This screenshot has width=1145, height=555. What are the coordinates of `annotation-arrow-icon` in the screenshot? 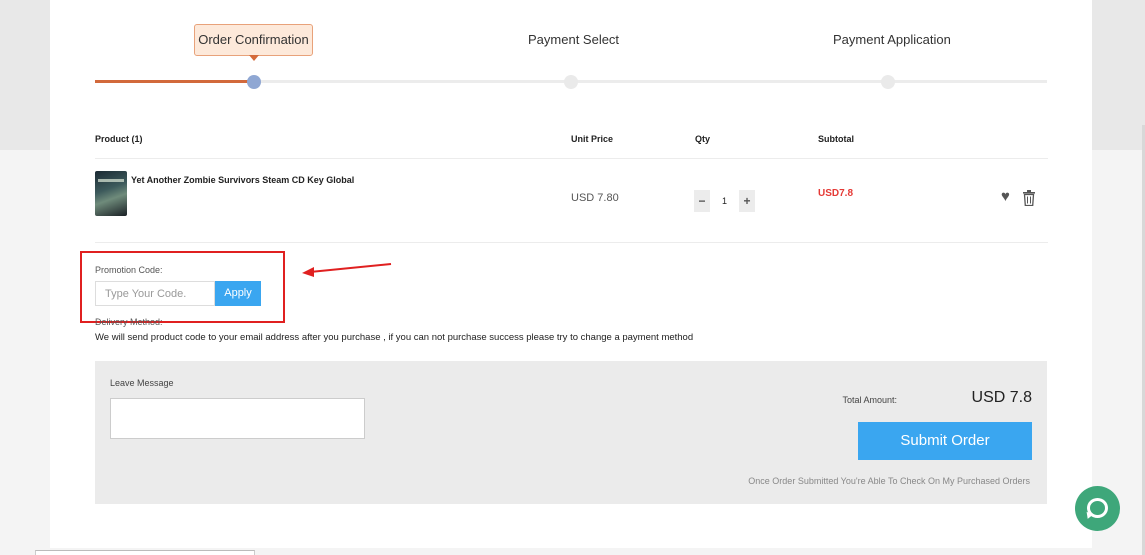 It's located at (347, 270).